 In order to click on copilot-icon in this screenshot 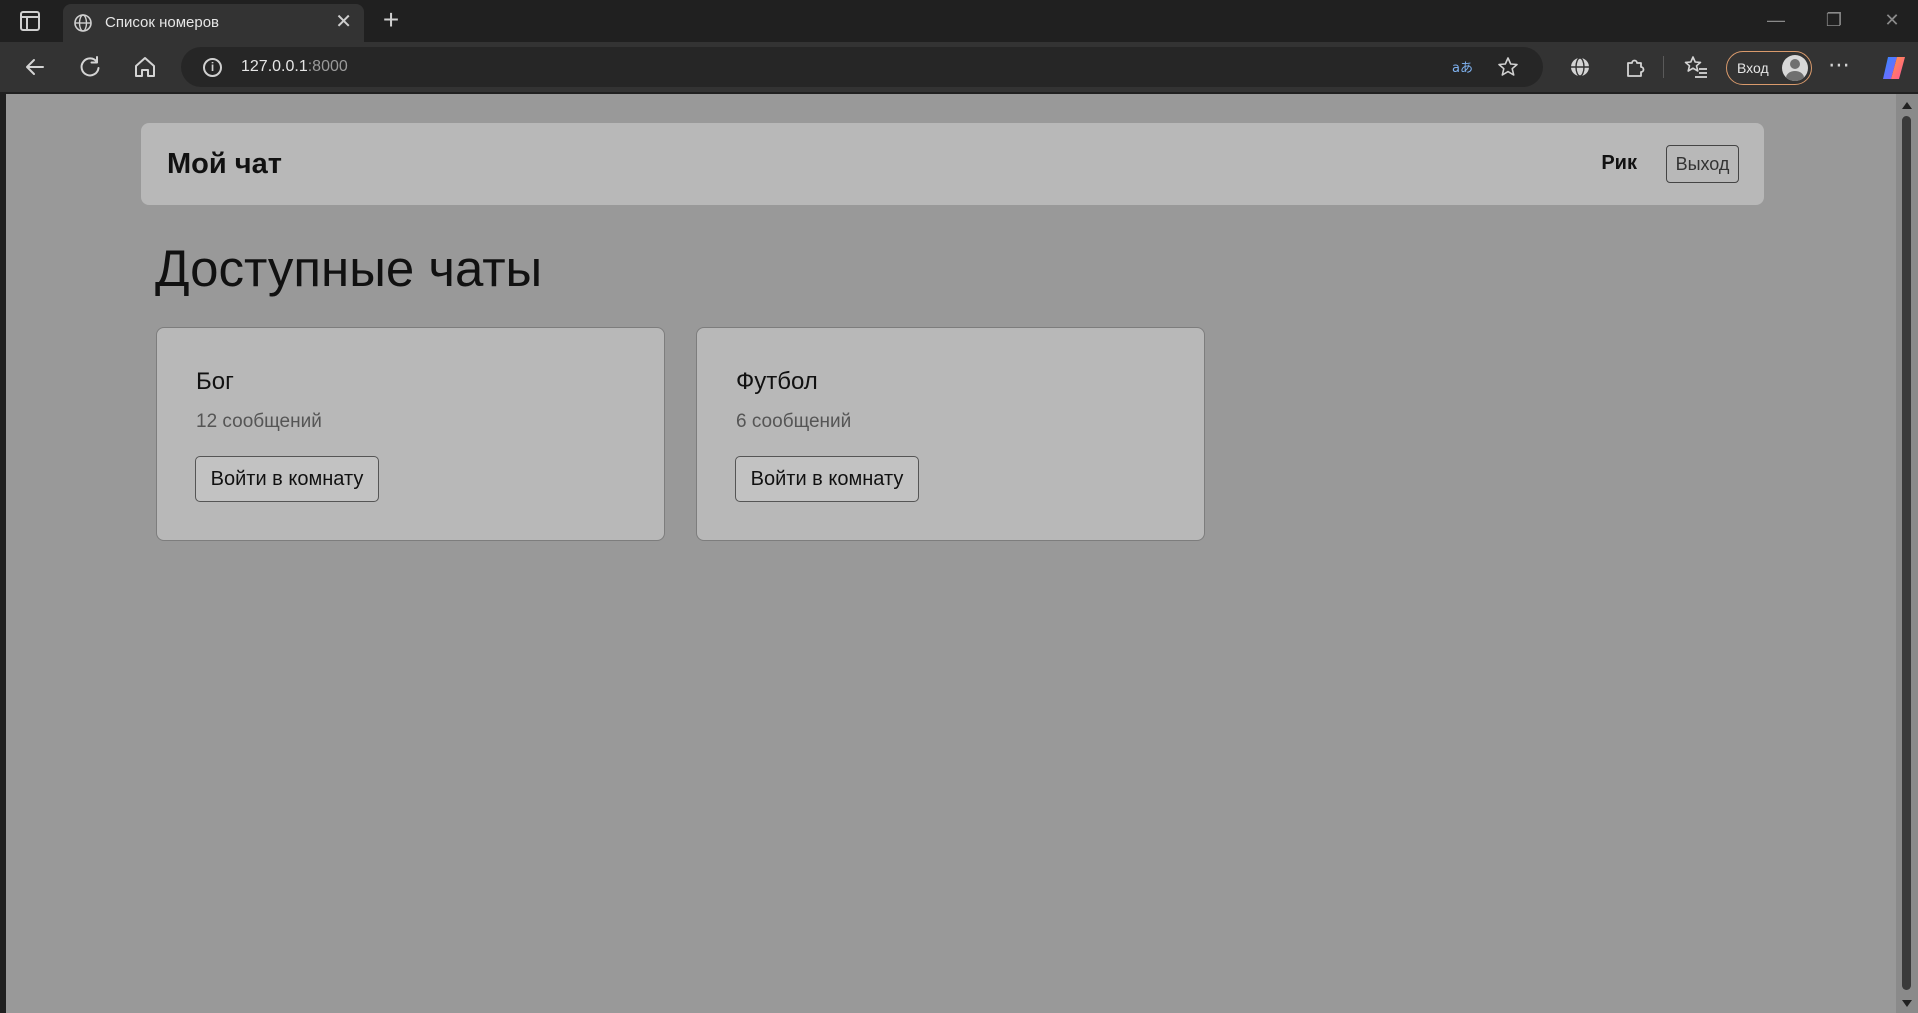, I will do `click(1894, 68)`.